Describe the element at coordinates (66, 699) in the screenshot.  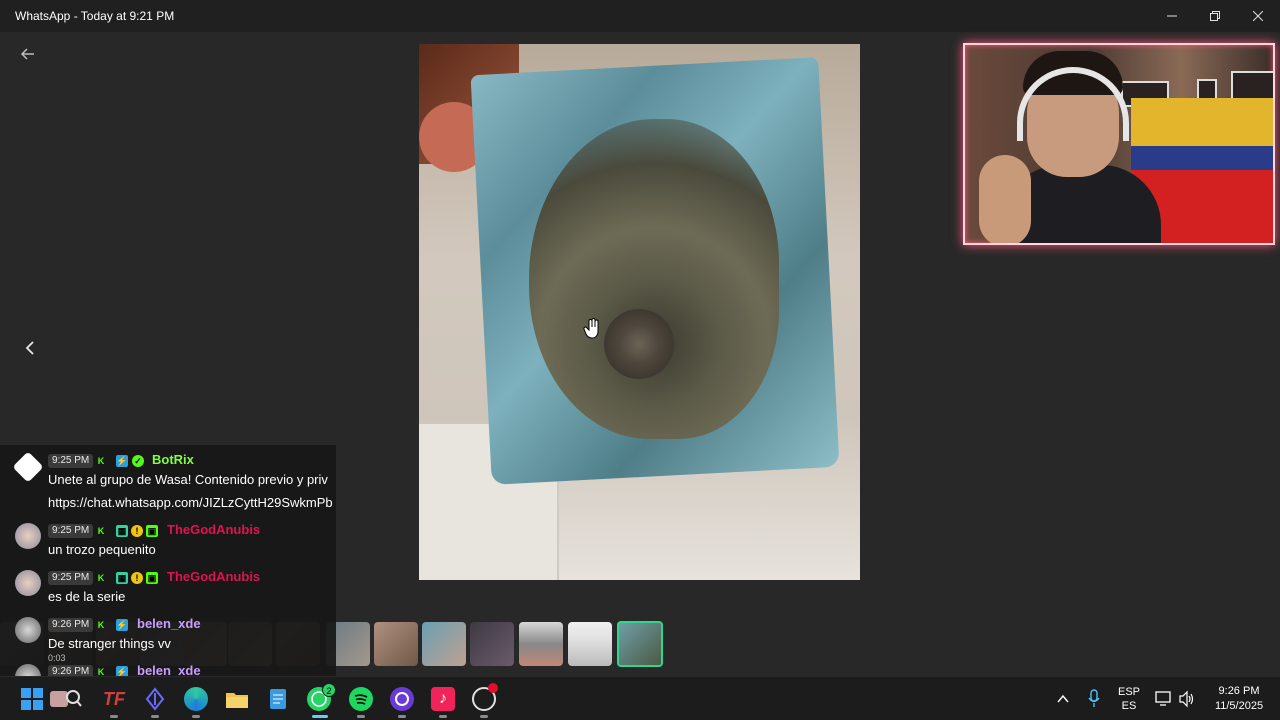
I see `search-icon` at that location.